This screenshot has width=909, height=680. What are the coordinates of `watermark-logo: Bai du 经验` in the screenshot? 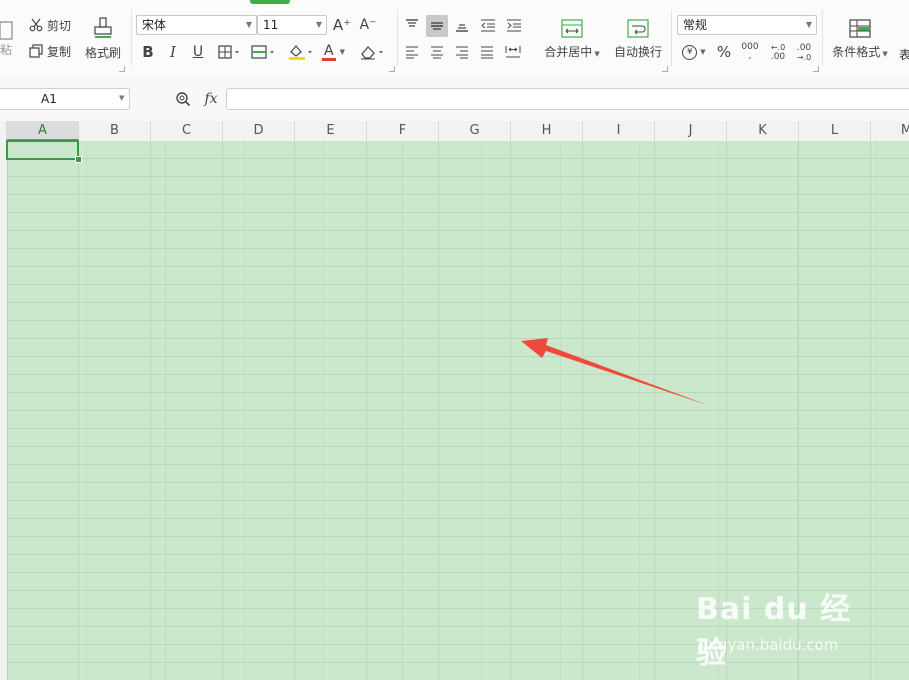 It's located at (774, 631).